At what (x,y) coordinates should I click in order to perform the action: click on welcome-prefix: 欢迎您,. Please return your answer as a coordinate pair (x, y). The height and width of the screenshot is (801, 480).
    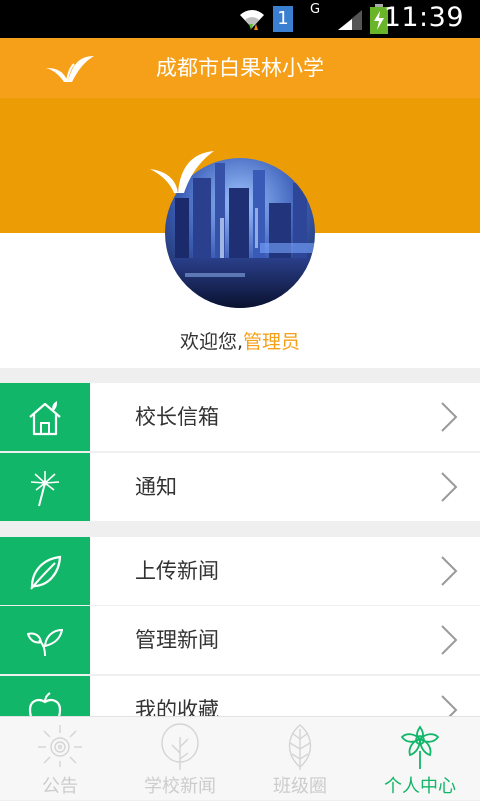
    Looking at the image, I should click on (211, 342).